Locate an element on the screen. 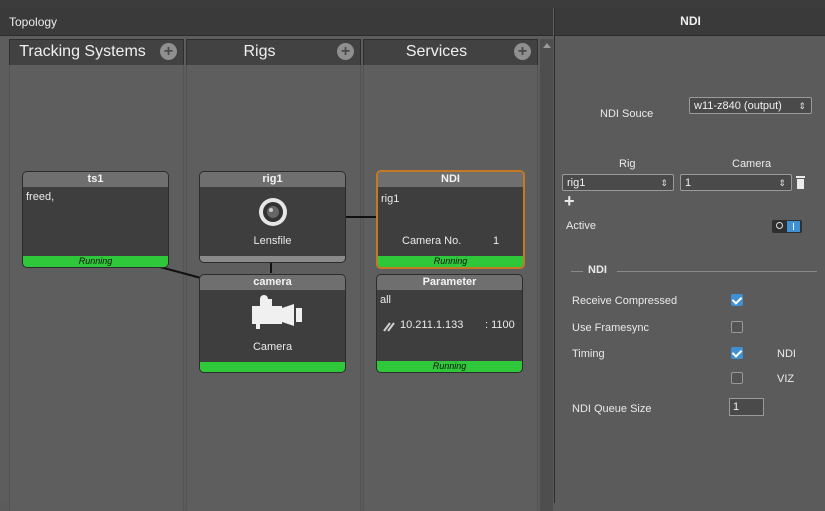 This screenshot has width=825, height=511. active-toggle is located at coordinates (787, 226).